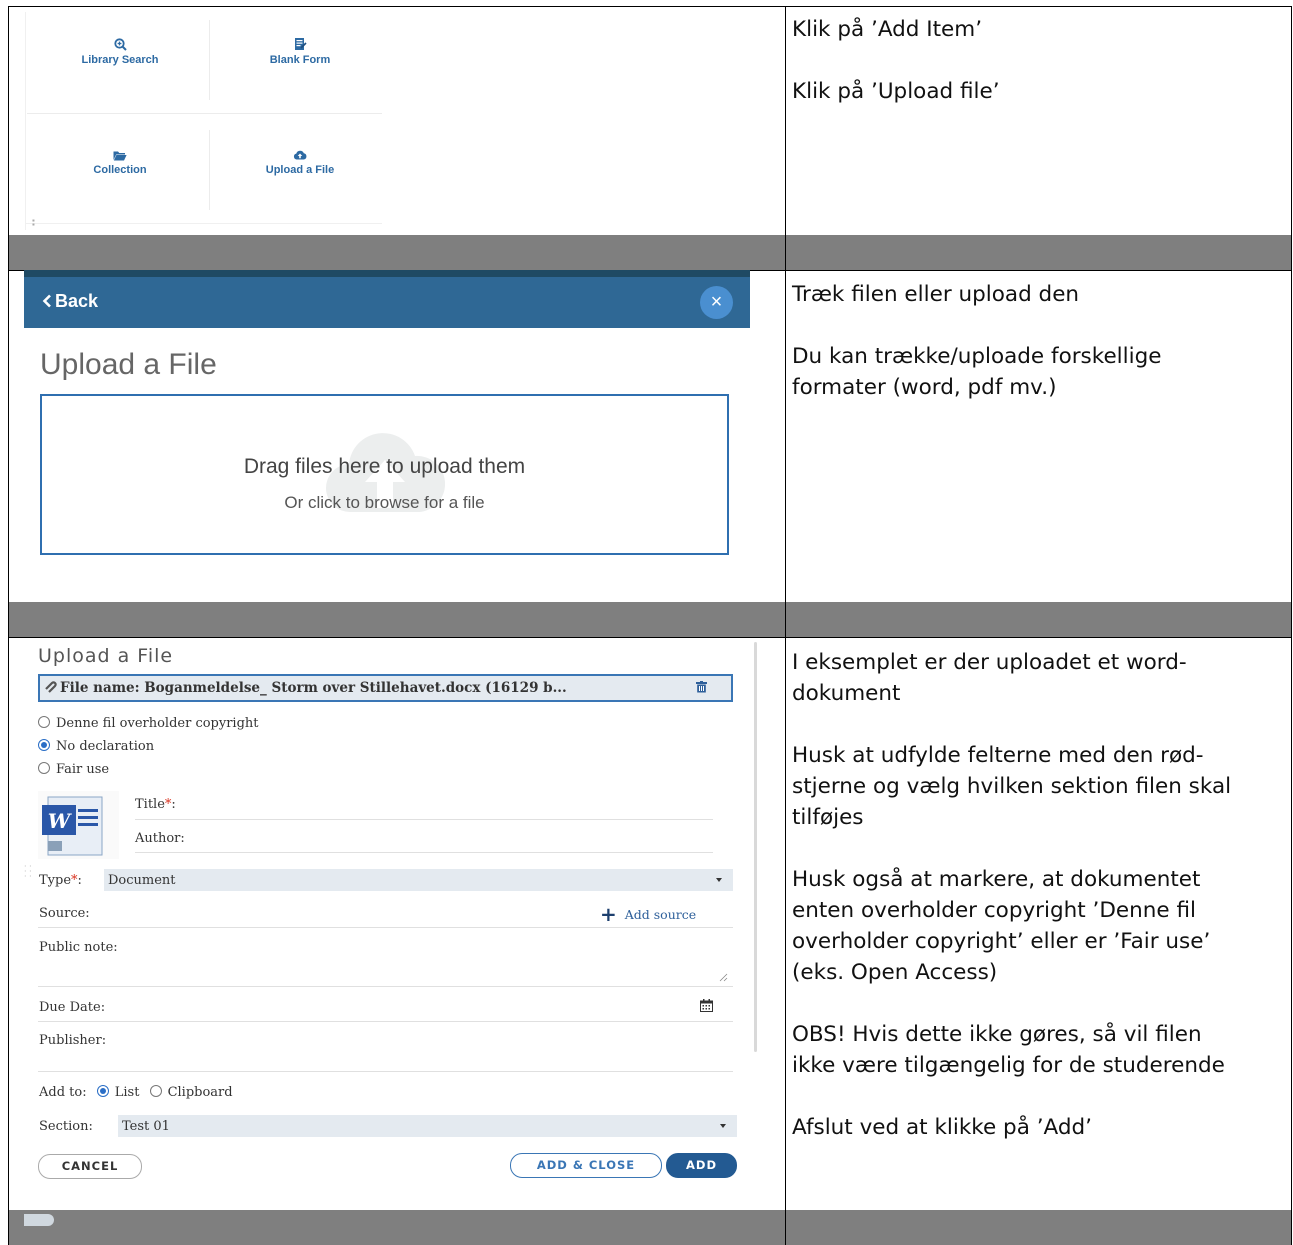 This screenshot has height=1245, width=1293. What do you see at coordinates (998, 755) in the screenshot?
I see `note-text: Husk at udfylde felterne med den rød-` at bounding box center [998, 755].